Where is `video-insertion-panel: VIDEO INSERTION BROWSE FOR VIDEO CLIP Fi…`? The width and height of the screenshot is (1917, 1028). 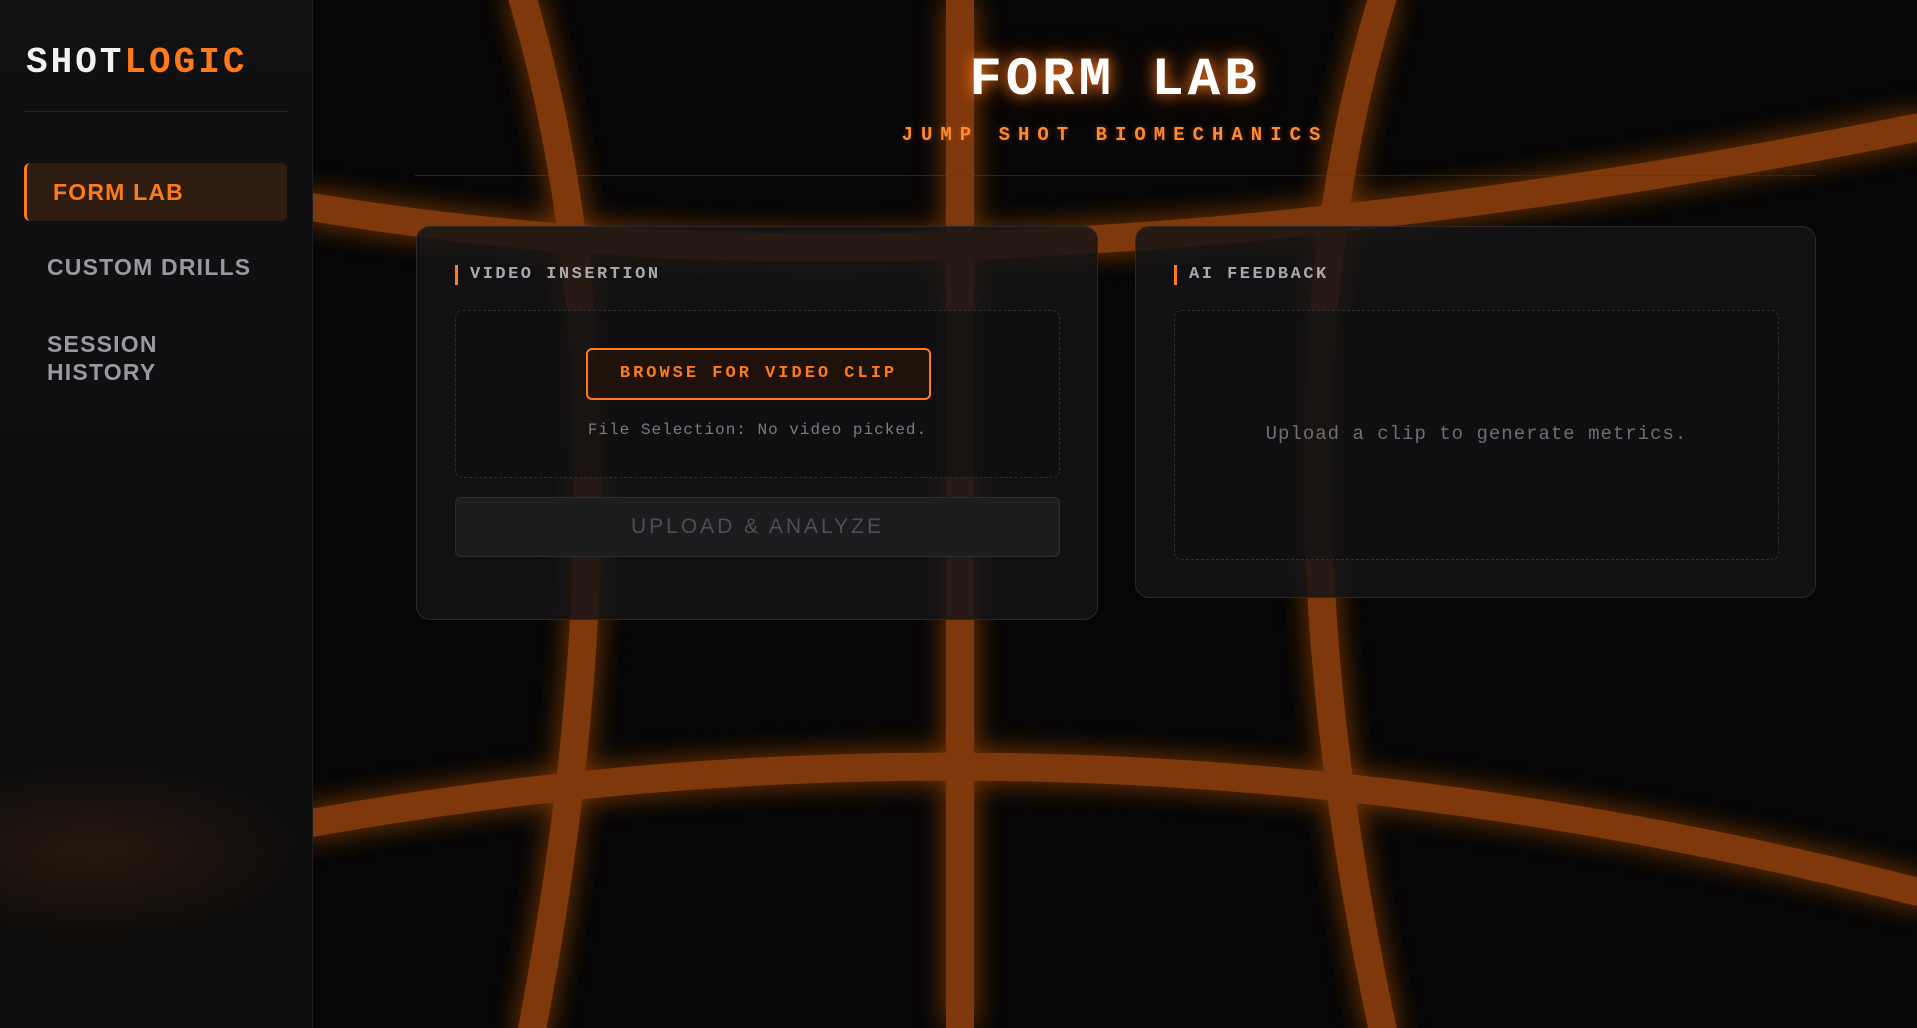
video-insertion-panel: VIDEO INSERTION BROWSE FOR VIDEO CLIP Fi… is located at coordinates (757, 423).